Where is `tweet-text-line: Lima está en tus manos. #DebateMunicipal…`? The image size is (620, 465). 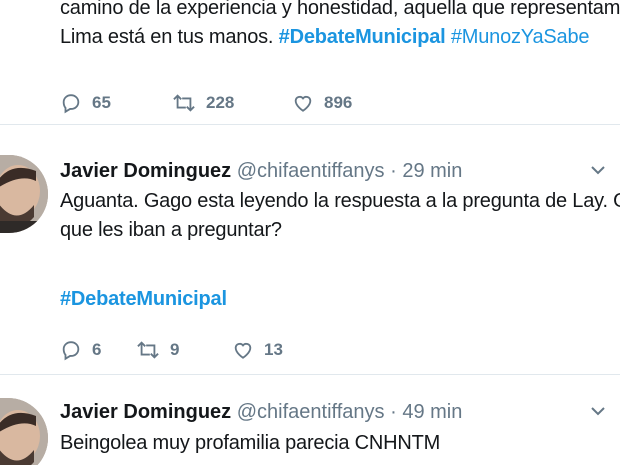 tweet-text-line: Lima está en tus manos. #DebateMunicipal… is located at coordinates (335, 37).